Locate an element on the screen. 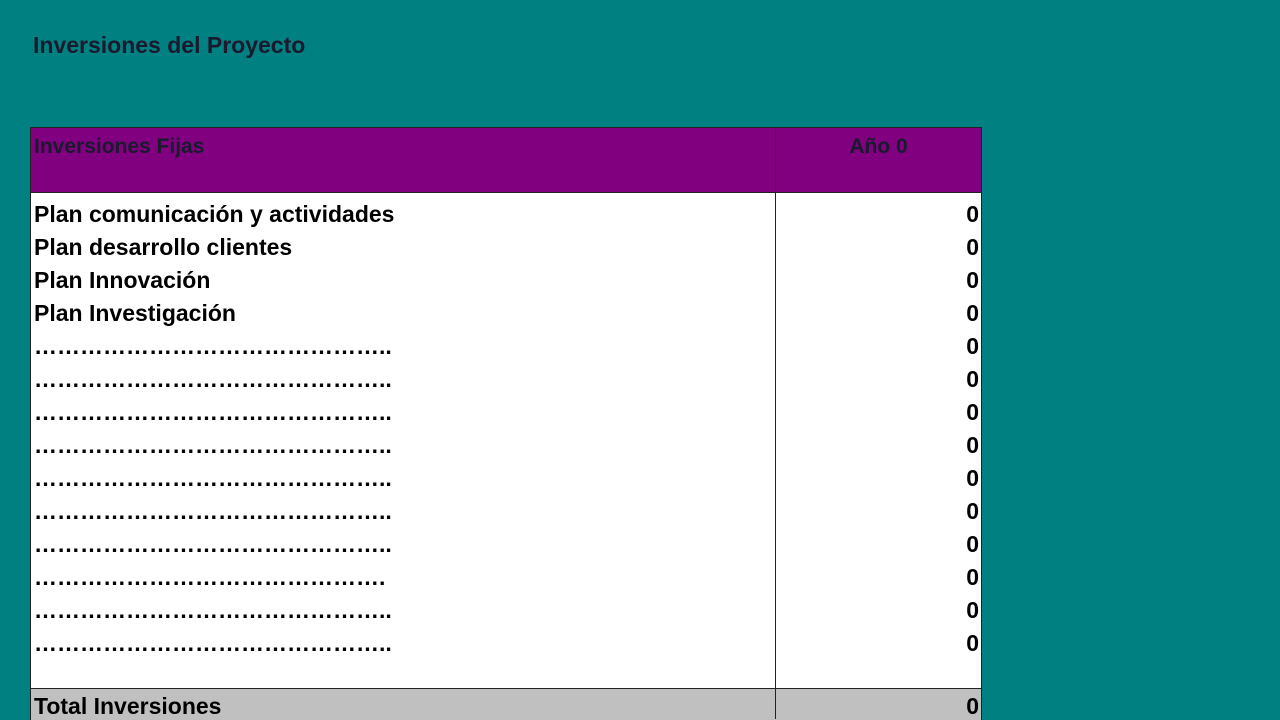 This screenshot has width=1280, height=720. table-row: Plan comunicación y actividades 0 is located at coordinates (506, 213).